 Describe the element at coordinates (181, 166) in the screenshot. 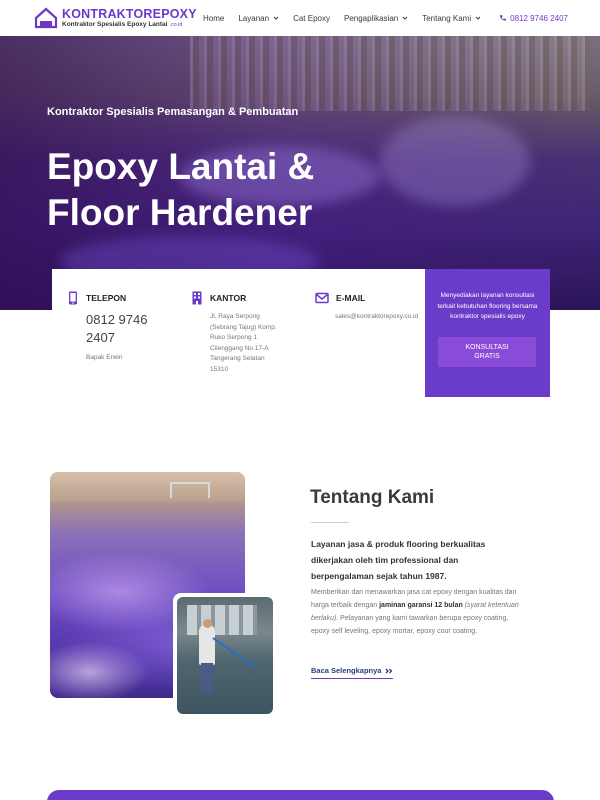

I see `hero-title-line1: Epoxy Lantai &` at that location.